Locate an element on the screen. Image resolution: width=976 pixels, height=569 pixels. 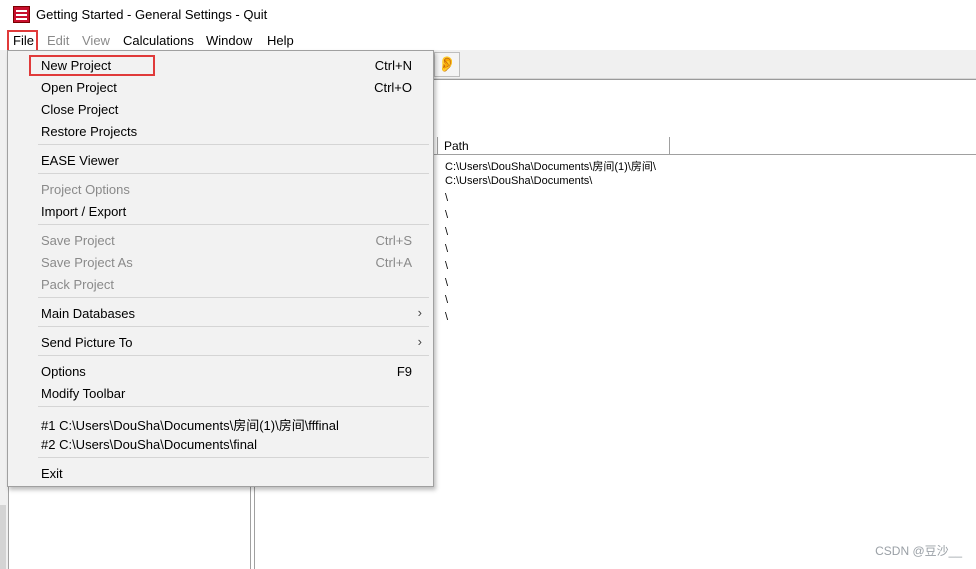
menu-item-label: Pack Project is located at coordinates (77, 284).